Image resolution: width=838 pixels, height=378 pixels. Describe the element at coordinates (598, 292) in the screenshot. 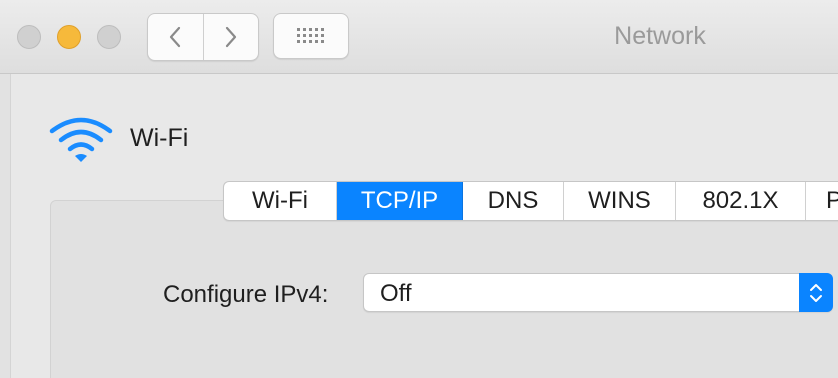

I see `configure-ipv4-popup: Off` at that location.